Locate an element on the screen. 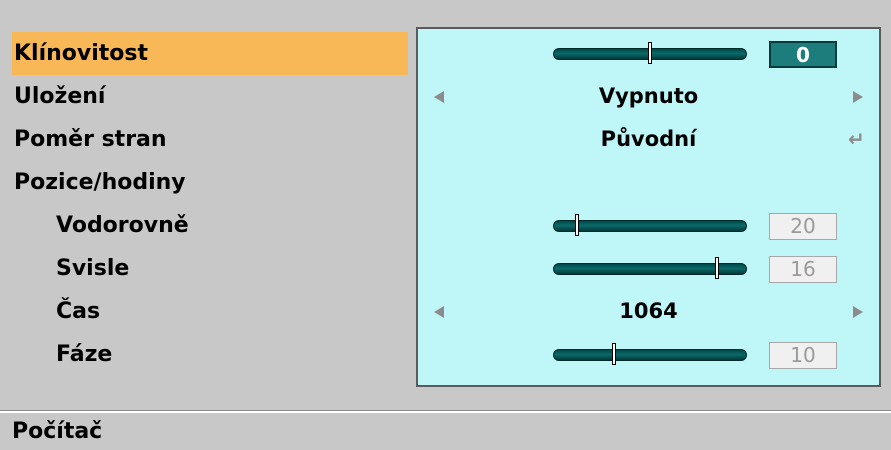 The image size is (891, 450). aspect-row: Původní ↵ is located at coordinates (648, 139).